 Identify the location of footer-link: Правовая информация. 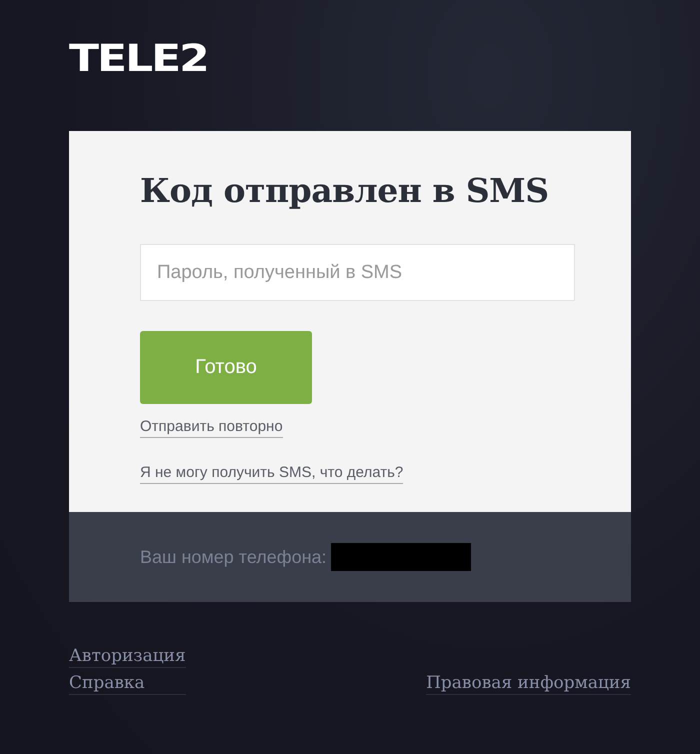
(528, 683).